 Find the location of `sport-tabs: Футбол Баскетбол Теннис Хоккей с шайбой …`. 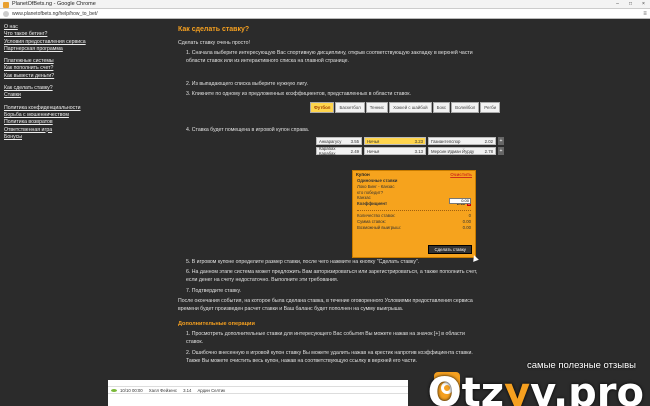

sport-tabs: Футбол Баскетбол Теннис Хоккей с шайбой … is located at coordinates (405, 107).